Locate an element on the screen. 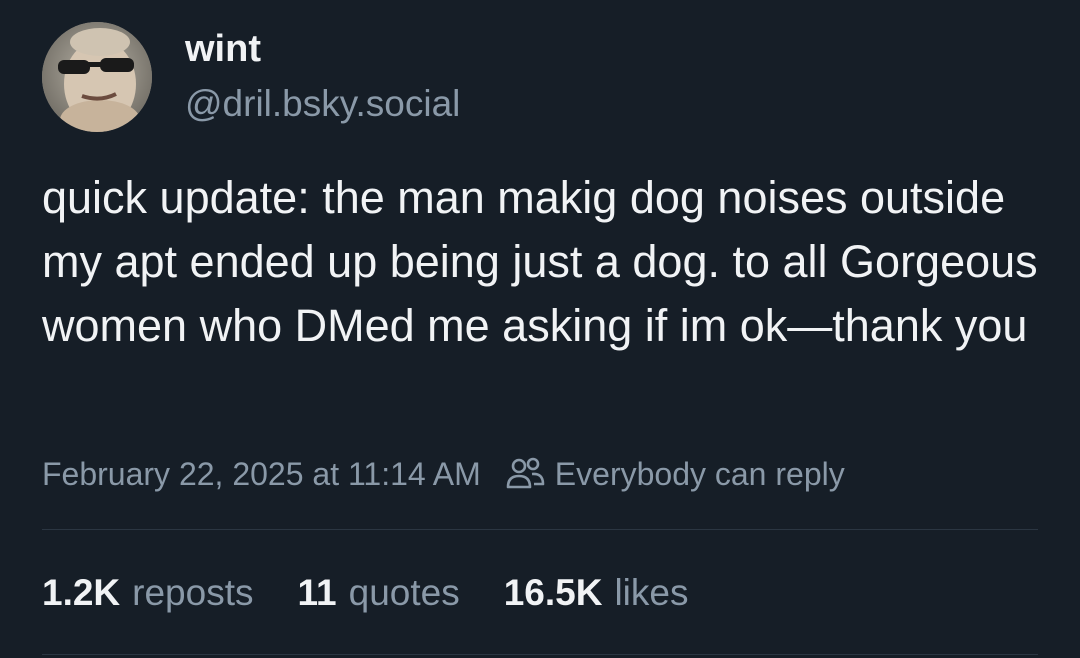  post-stats: 1.2K reposts 11 quotes 16.5K likes is located at coordinates (387, 593).